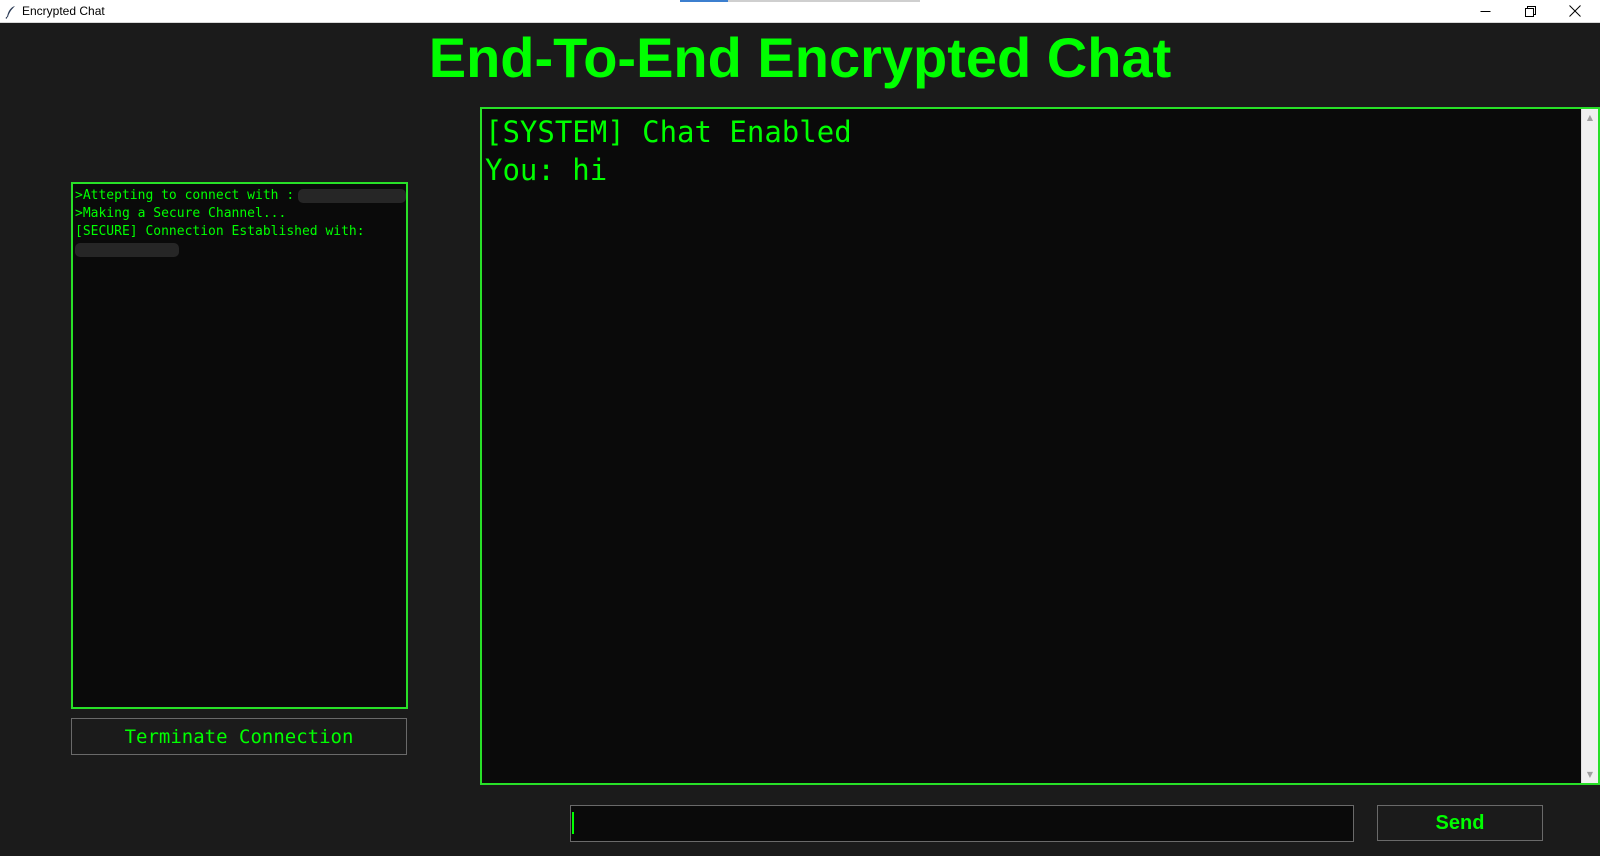 The width and height of the screenshot is (1600, 856). Describe the element at coordinates (11, 11) in the screenshot. I see `feather-icon` at that location.